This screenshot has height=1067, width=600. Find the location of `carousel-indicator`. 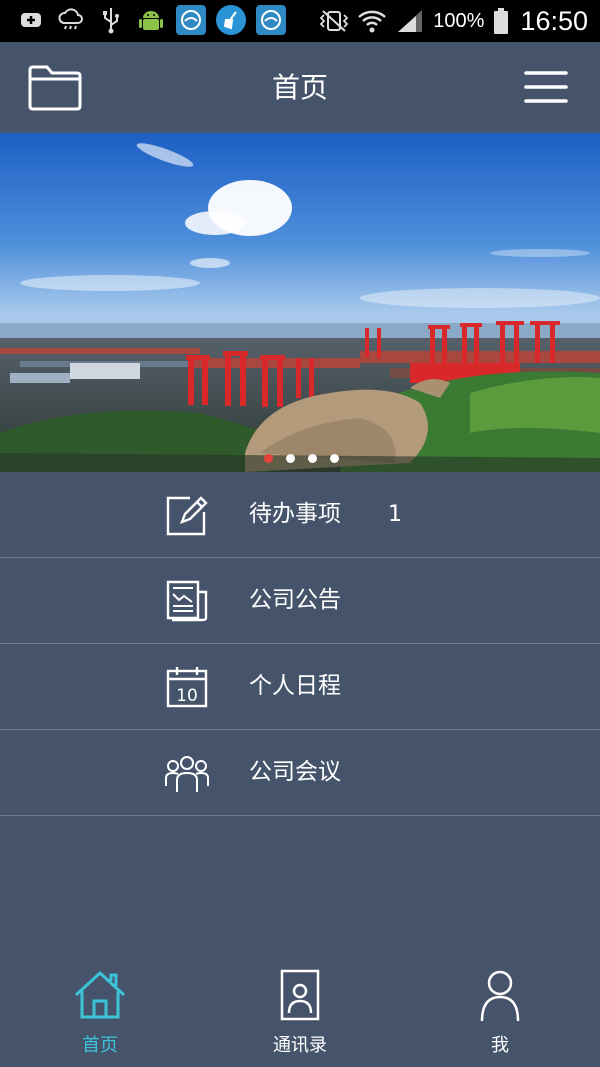

carousel-indicator is located at coordinates (301, 458).